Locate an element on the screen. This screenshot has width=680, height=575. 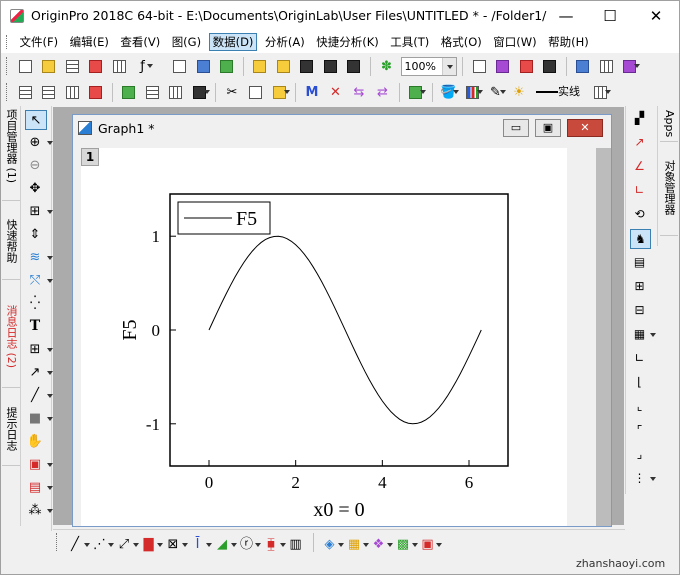
staircase-icon: ▞ is located at coordinates (640, 119).